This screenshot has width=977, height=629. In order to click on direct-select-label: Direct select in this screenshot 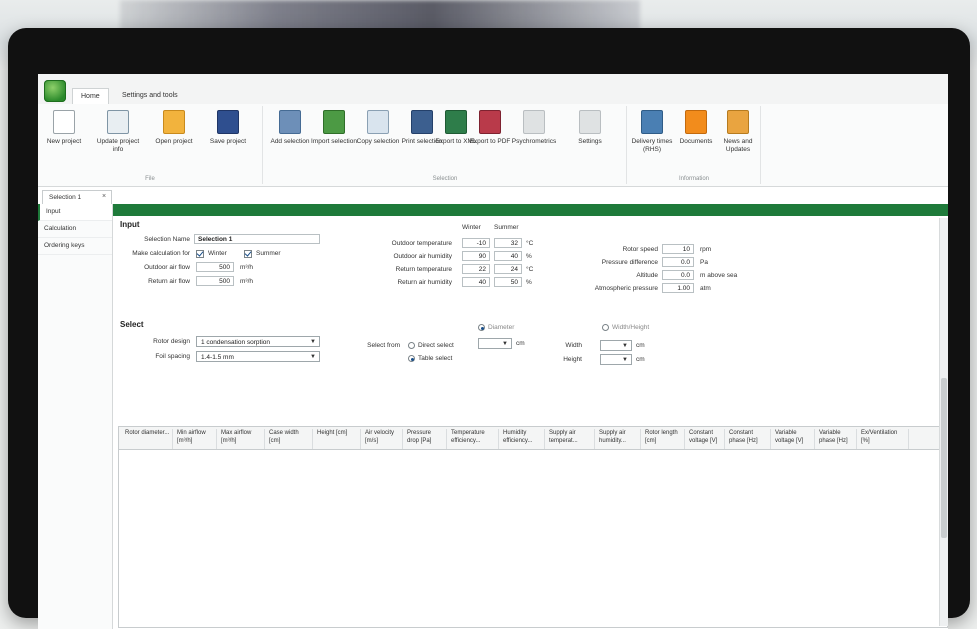, I will do `click(436, 345)`.